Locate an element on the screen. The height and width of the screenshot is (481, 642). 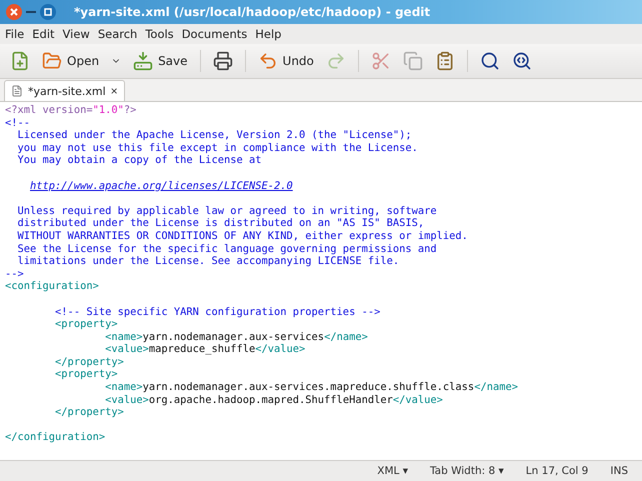
code-line: http://www.apache.org/licenses/LICENSE-2.0 is located at coordinates (161, 186).